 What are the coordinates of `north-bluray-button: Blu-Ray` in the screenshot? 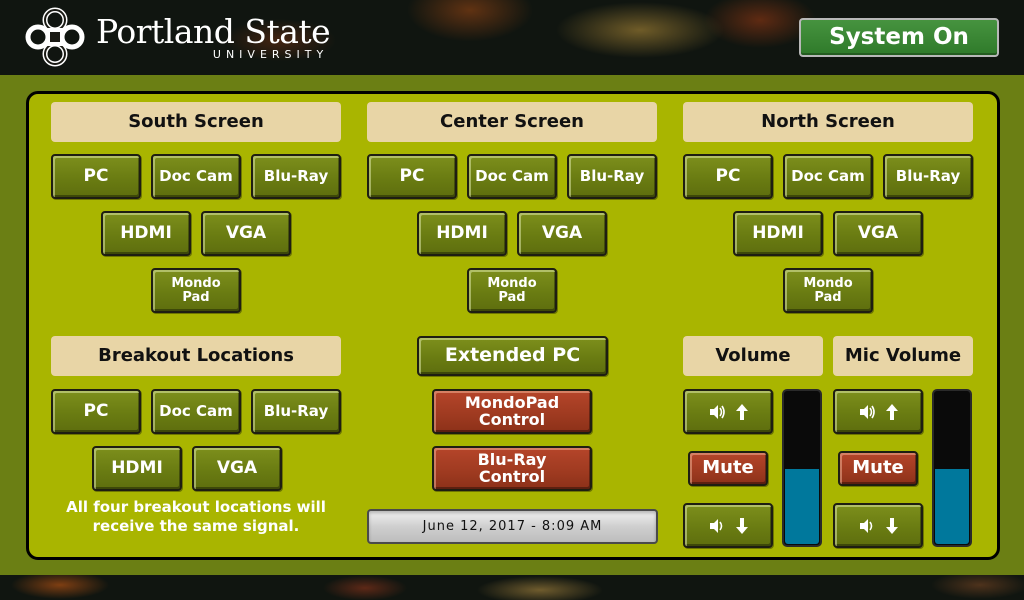 It's located at (928, 176).